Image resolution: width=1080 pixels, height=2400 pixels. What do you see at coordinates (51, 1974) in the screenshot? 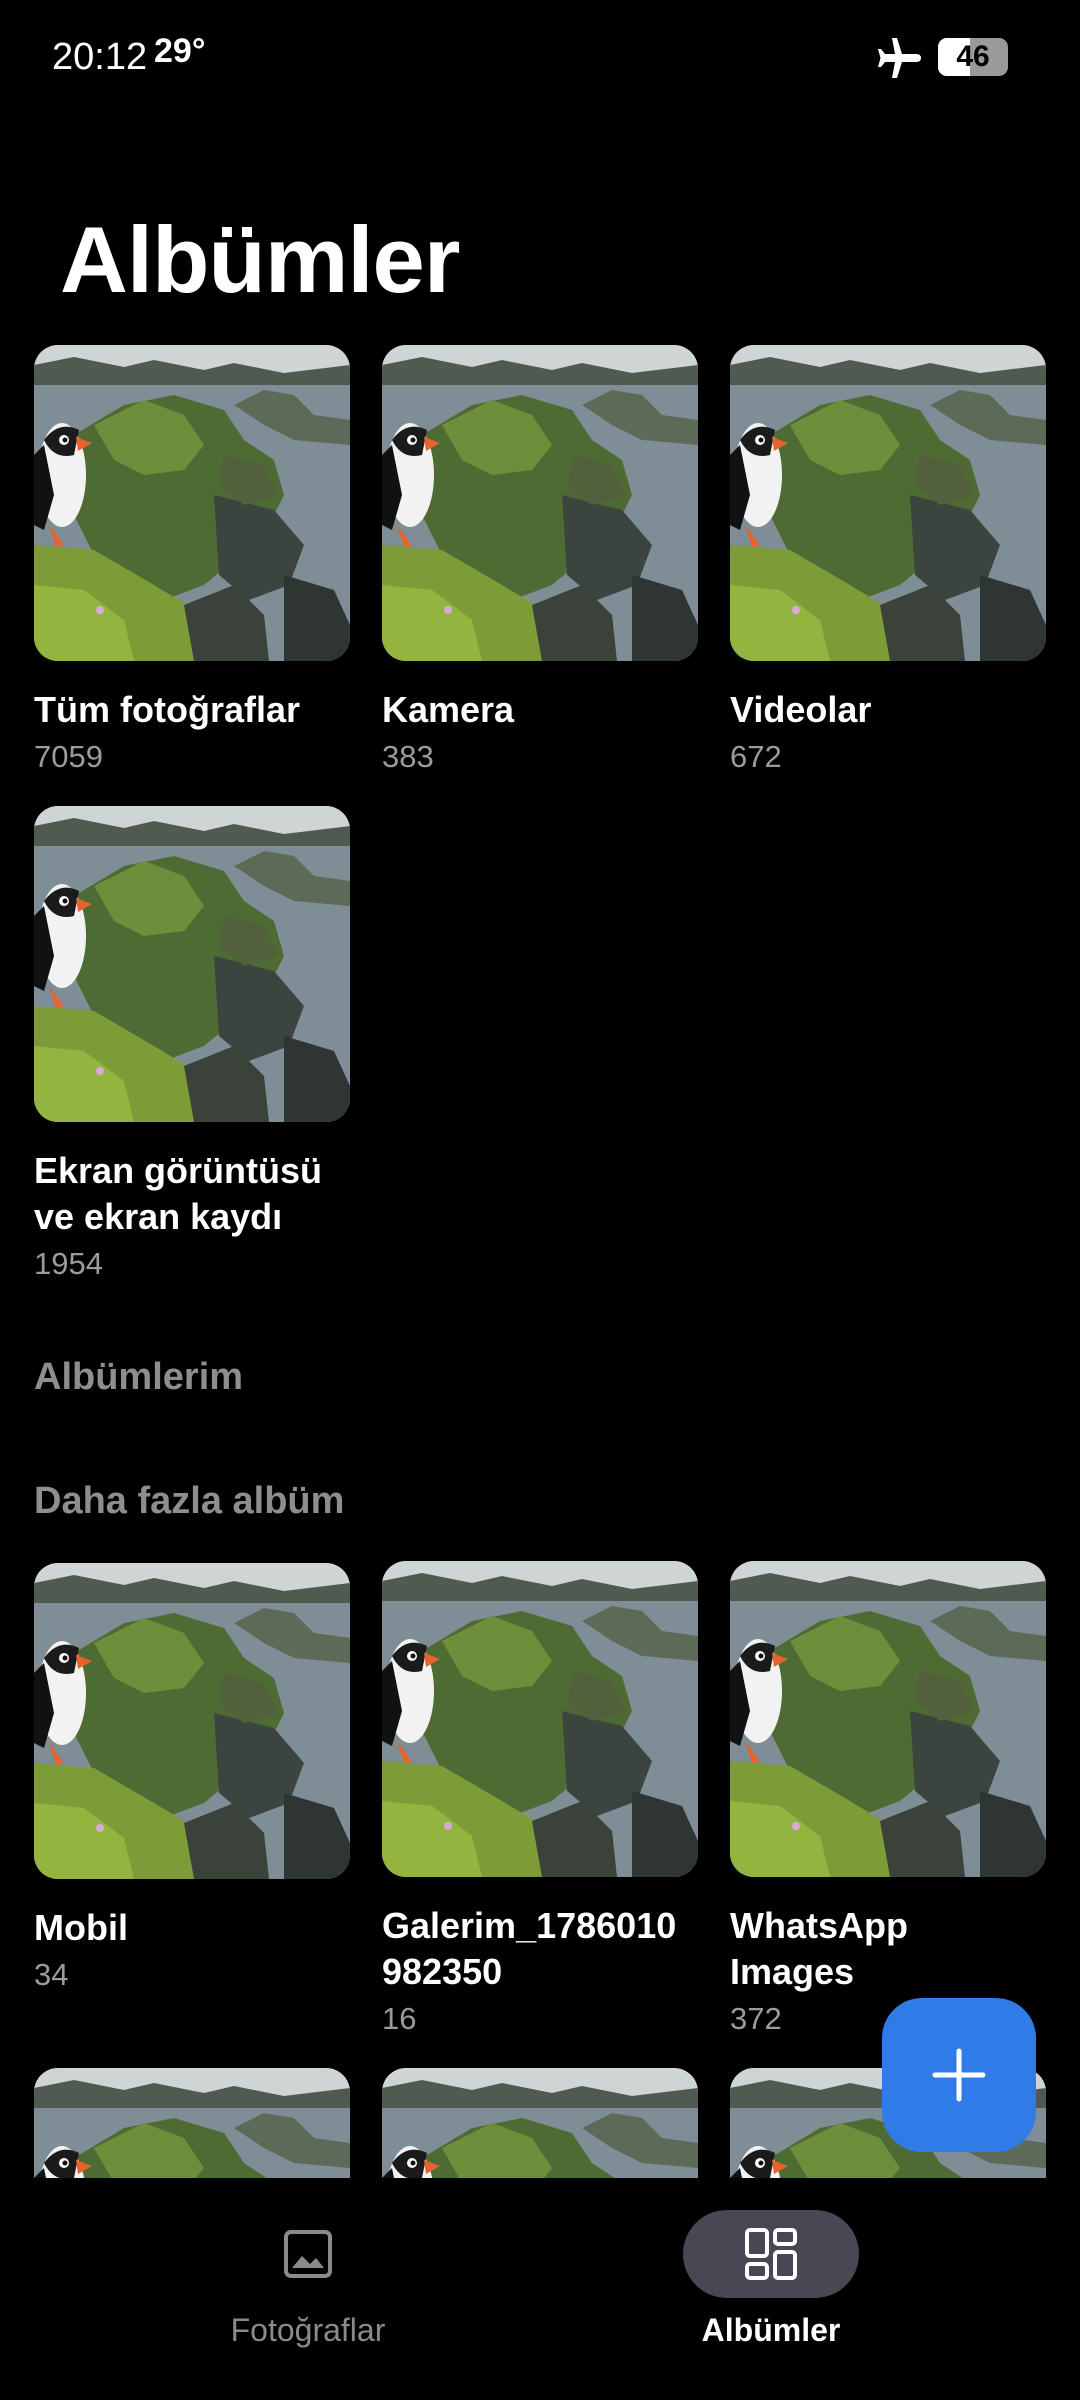
I see `album-count: 34` at bounding box center [51, 1974].